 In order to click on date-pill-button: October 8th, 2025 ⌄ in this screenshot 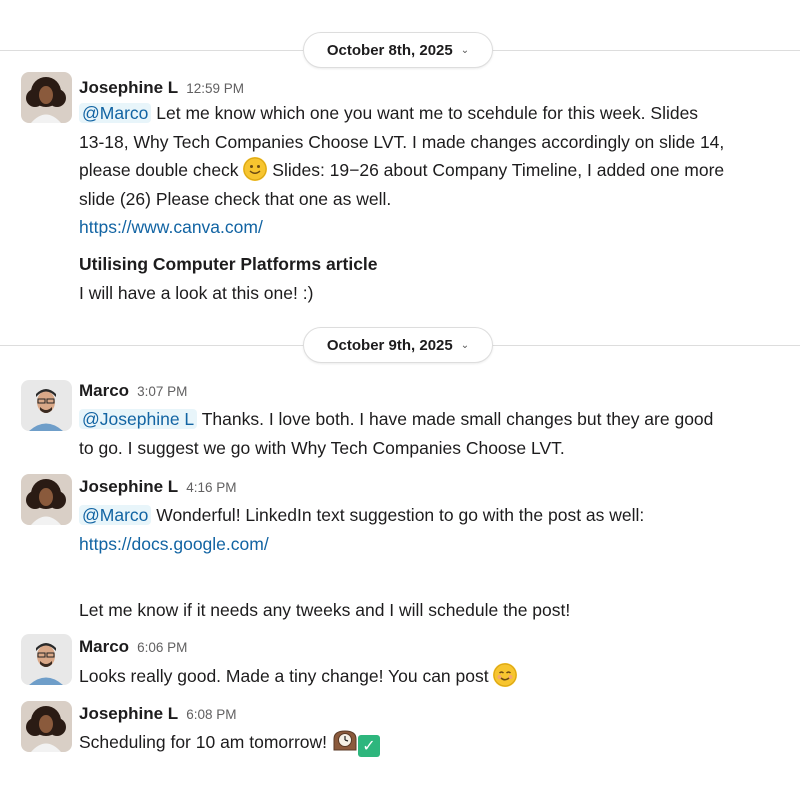, I will do `click(398, 50)`.